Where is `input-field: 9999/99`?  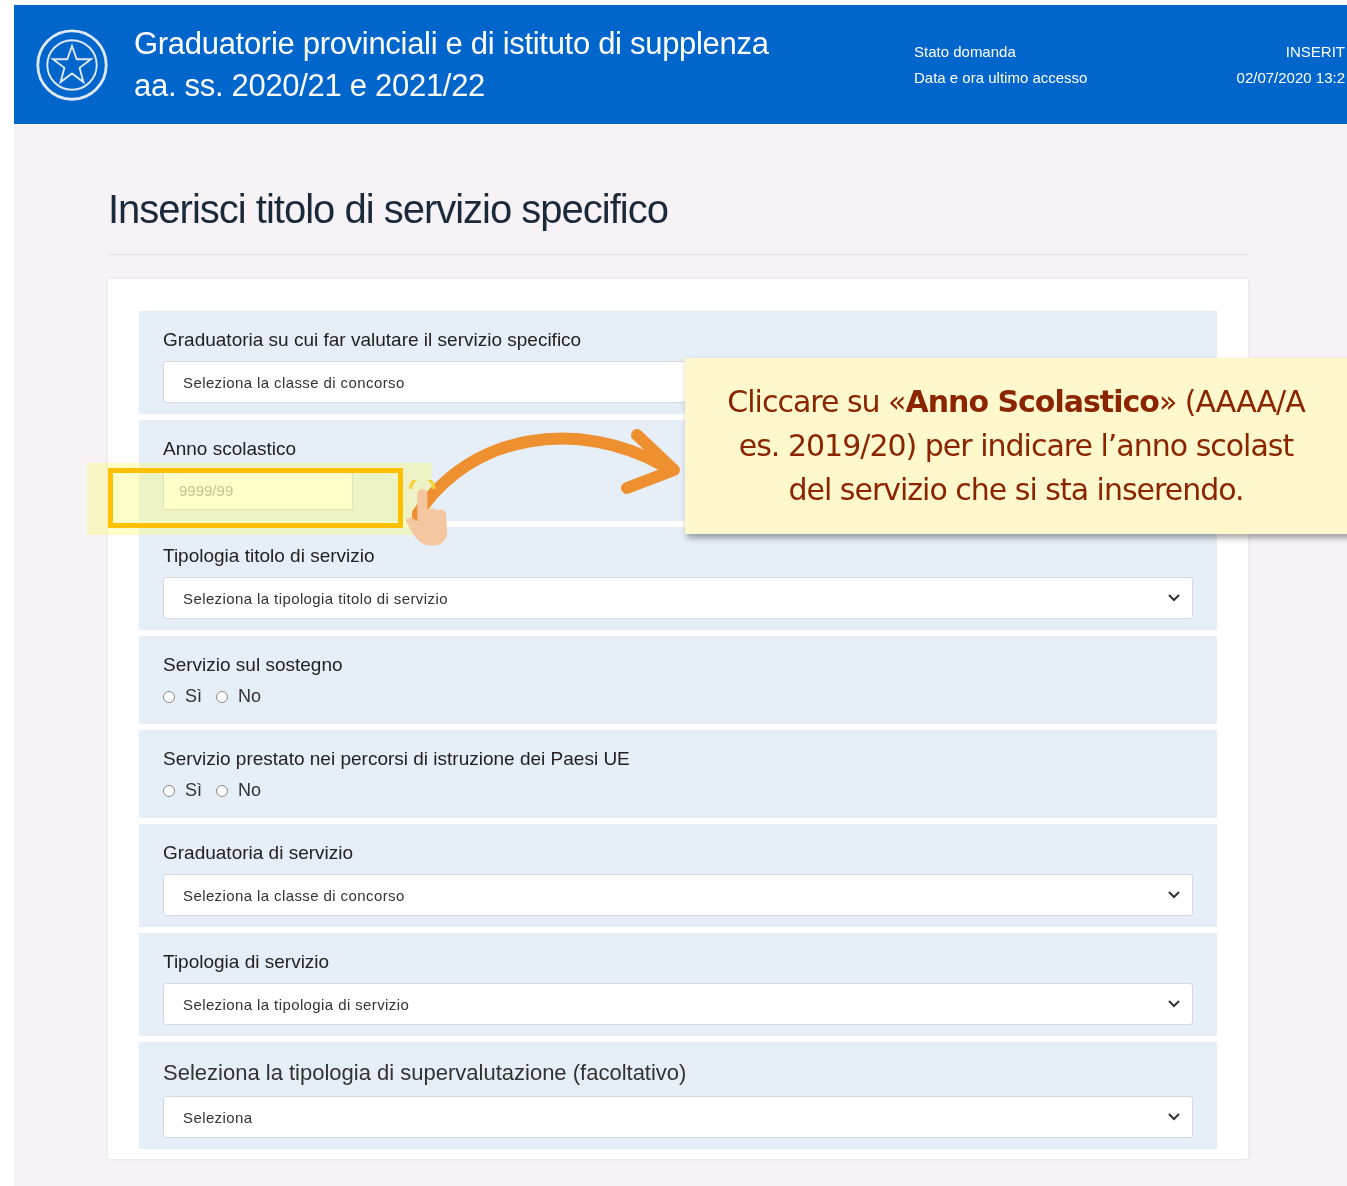 input-field: 9999/99 is located at coordinates (258, 490).